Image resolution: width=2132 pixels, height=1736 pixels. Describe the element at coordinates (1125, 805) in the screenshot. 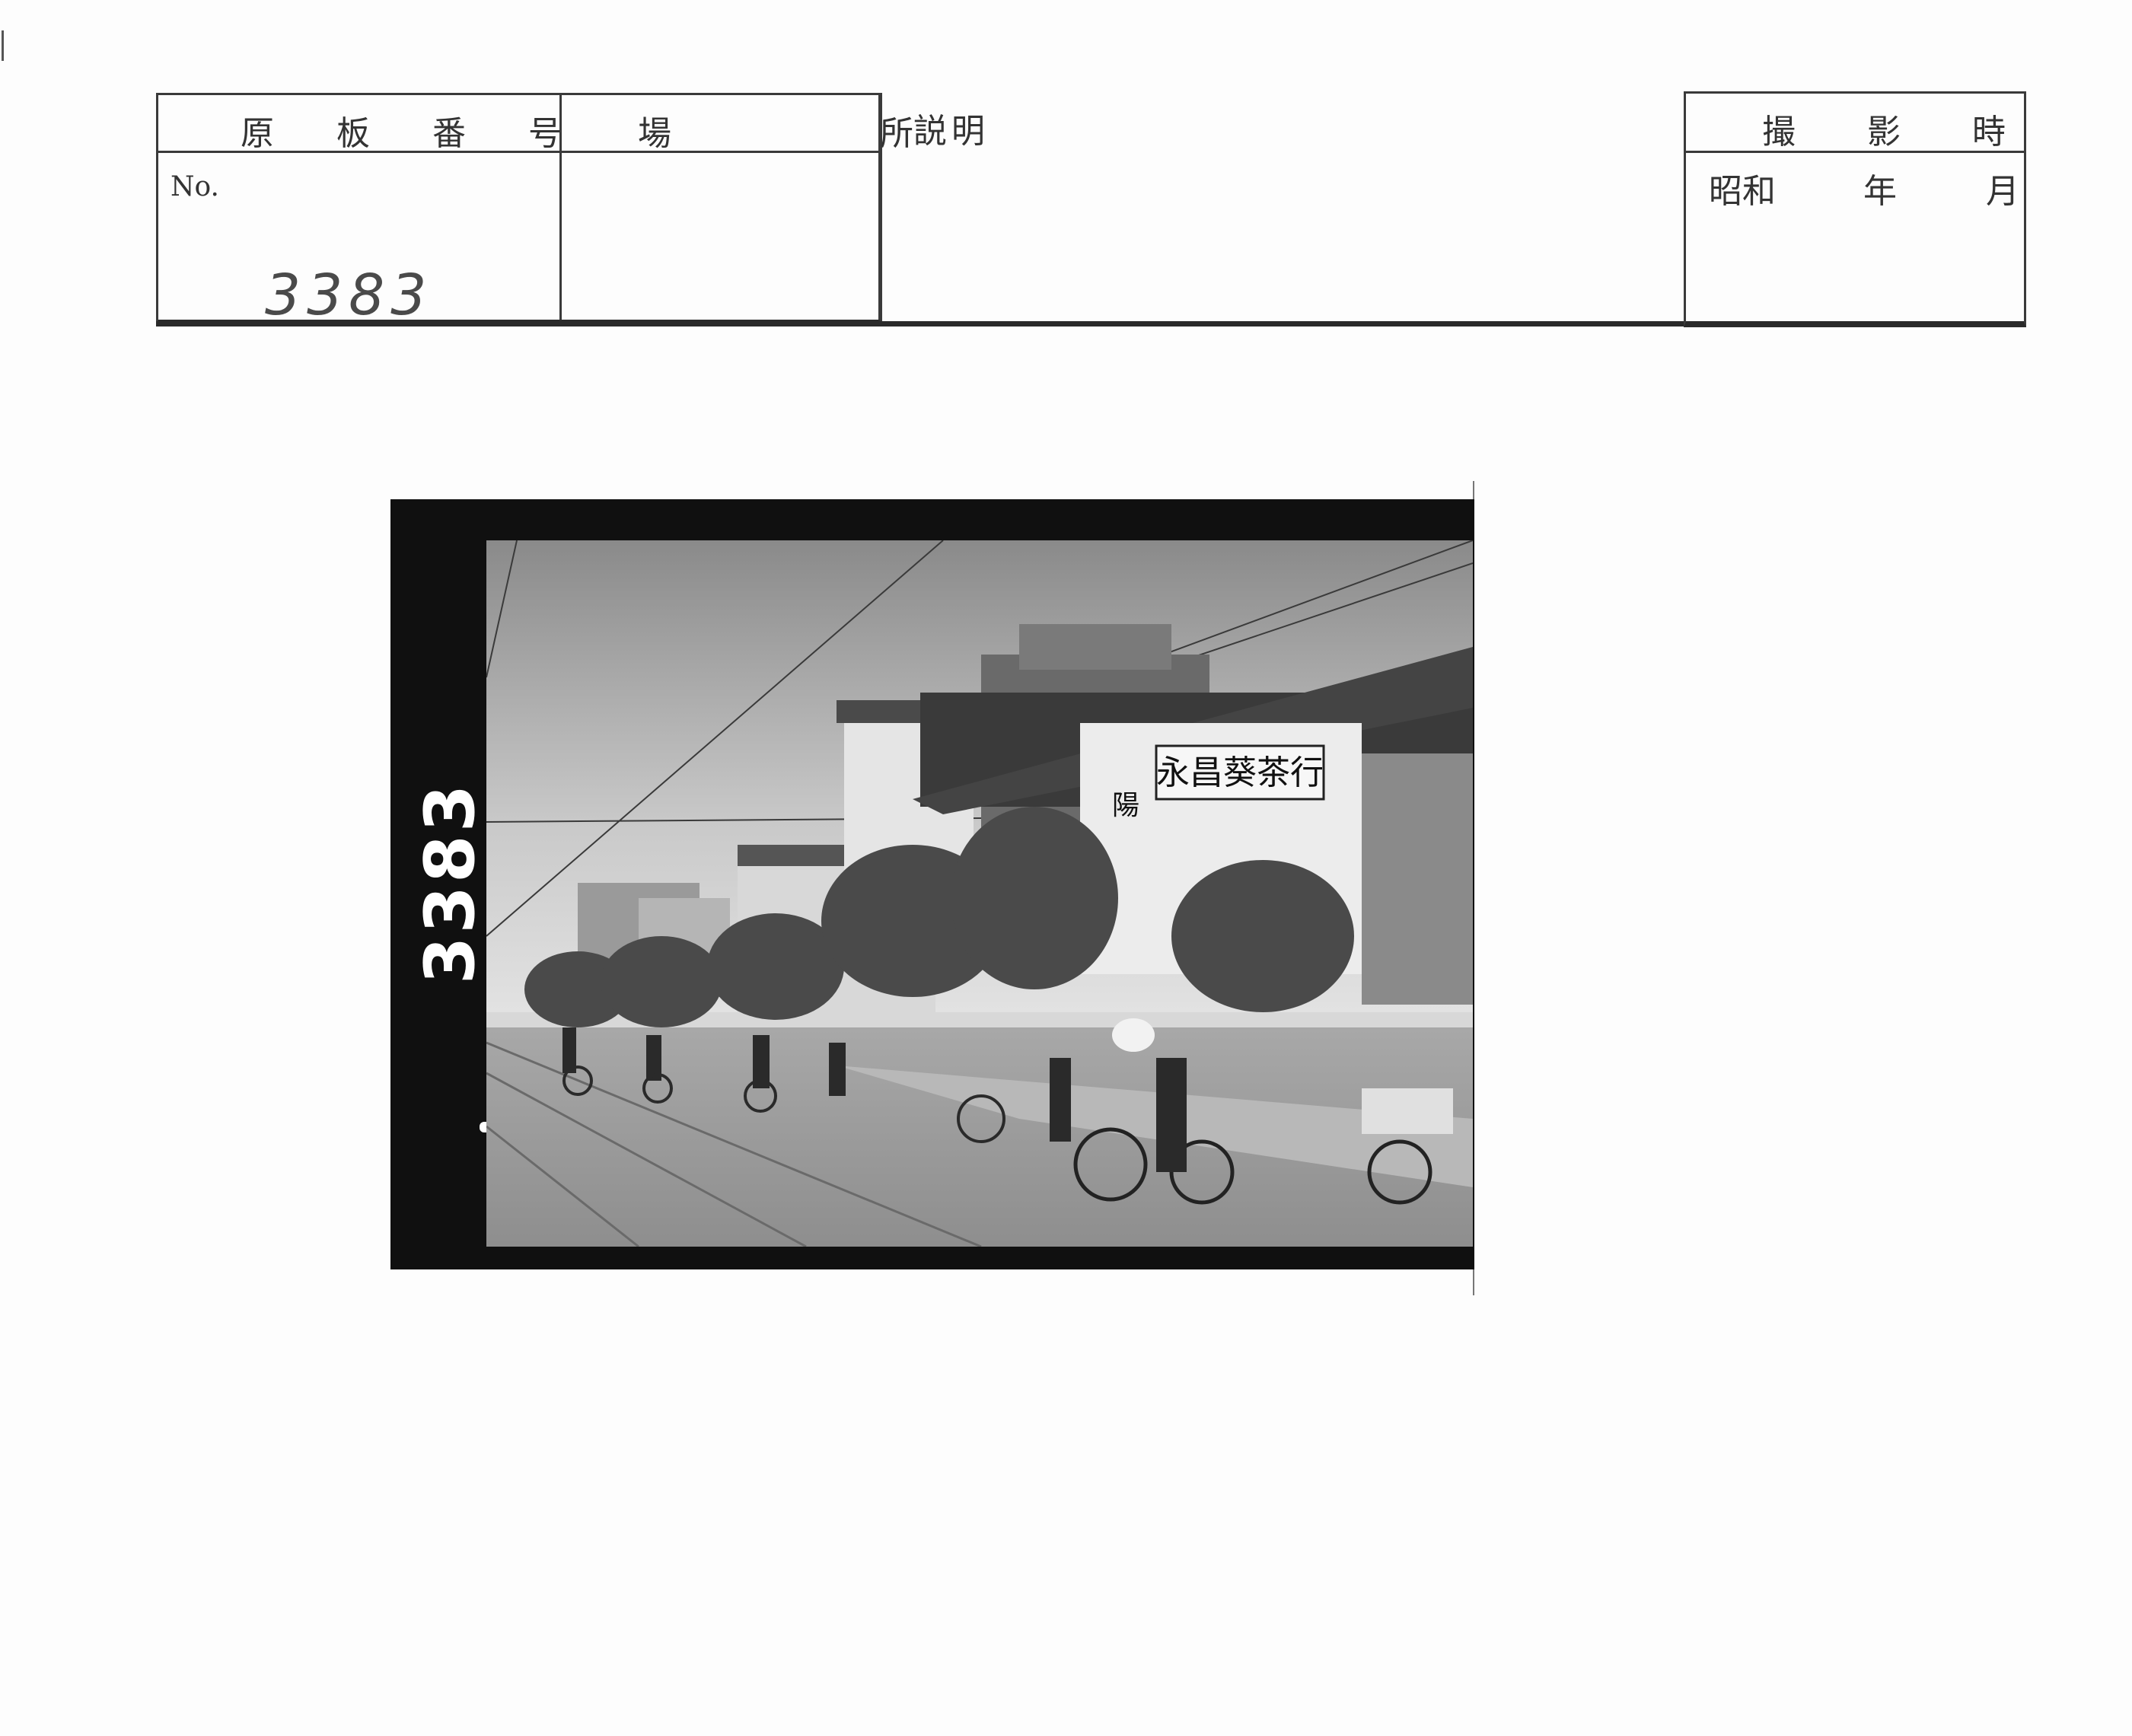

I see `shop-sign-secondary: 陽` at that location.